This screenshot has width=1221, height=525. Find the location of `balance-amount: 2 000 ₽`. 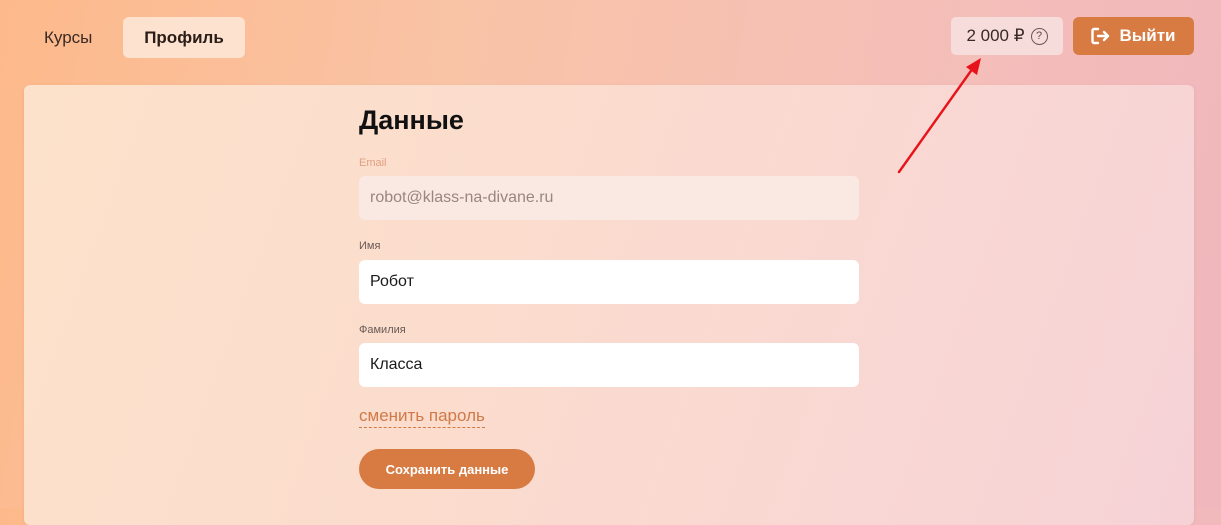

balance-amount: 2 000 ₽ is located at coordinates (995, 35).